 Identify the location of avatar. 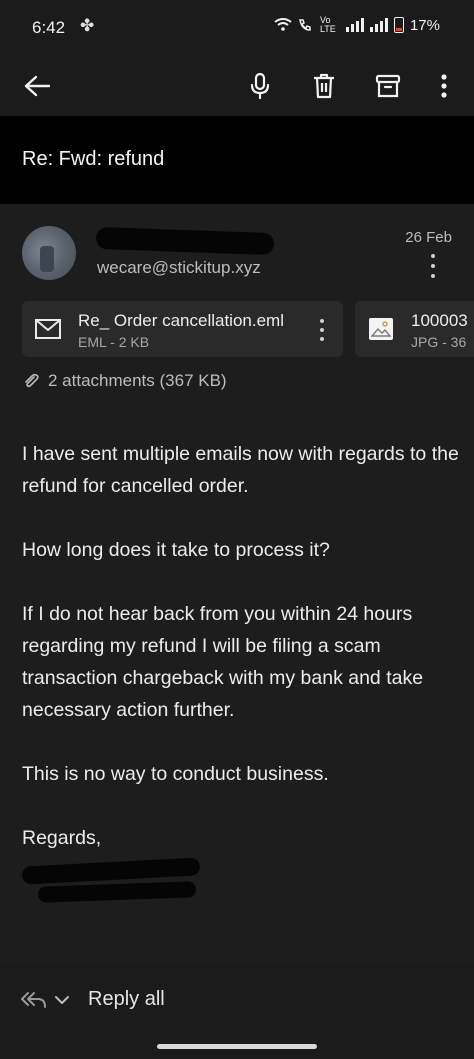
(49, 253).